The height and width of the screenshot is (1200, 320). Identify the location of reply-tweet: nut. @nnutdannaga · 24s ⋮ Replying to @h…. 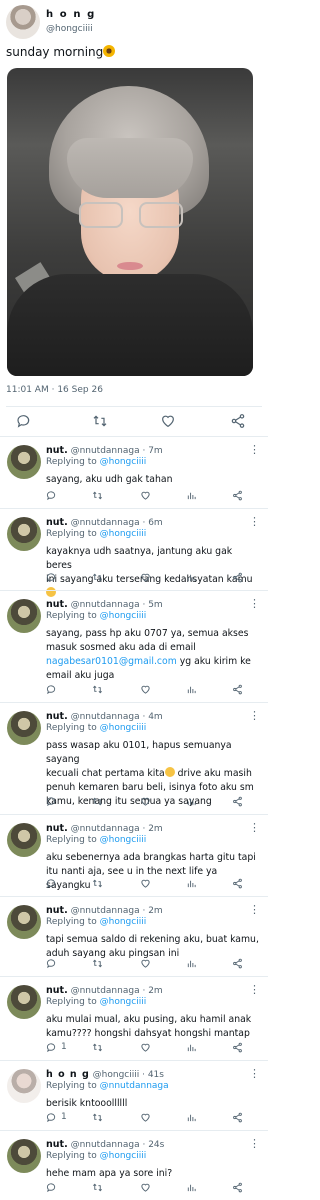
(134, 1165).